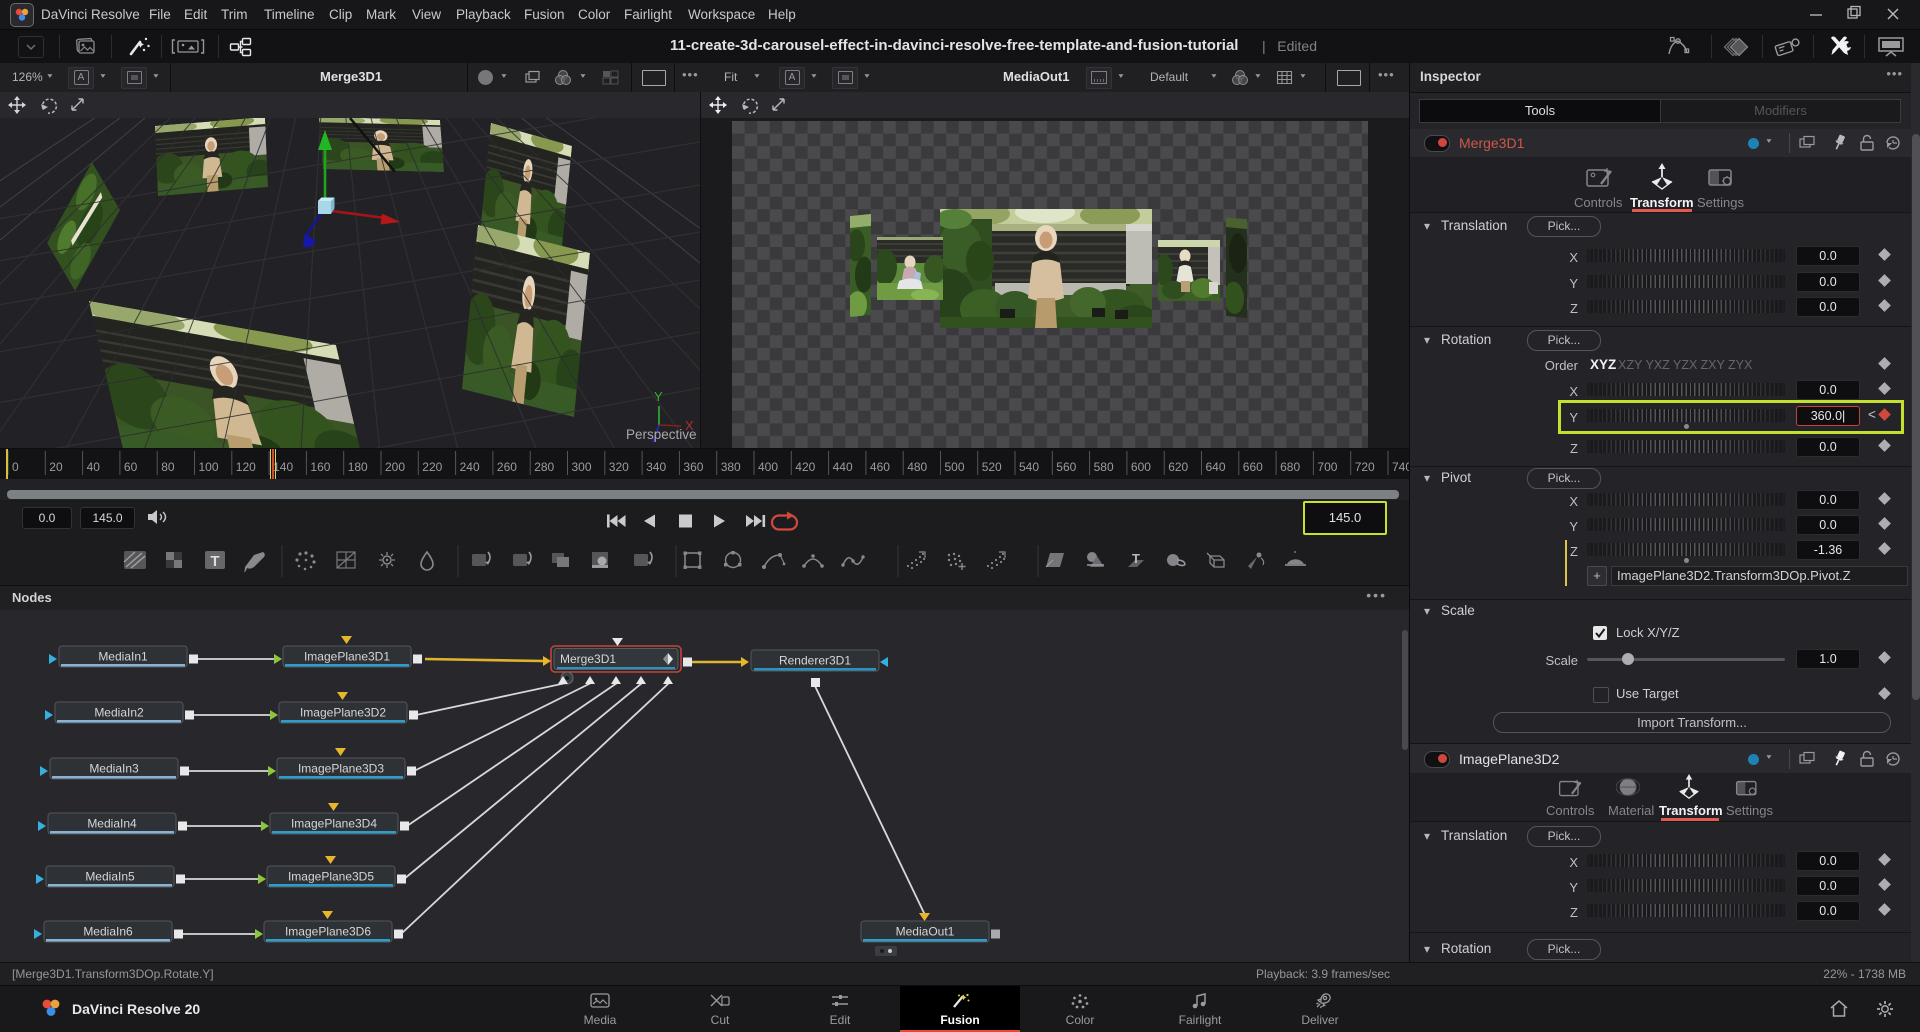  What do you see at coordinates (619, 467) in the screenshot?
I see `svg-text: 320` at bounding box center [619, 467].